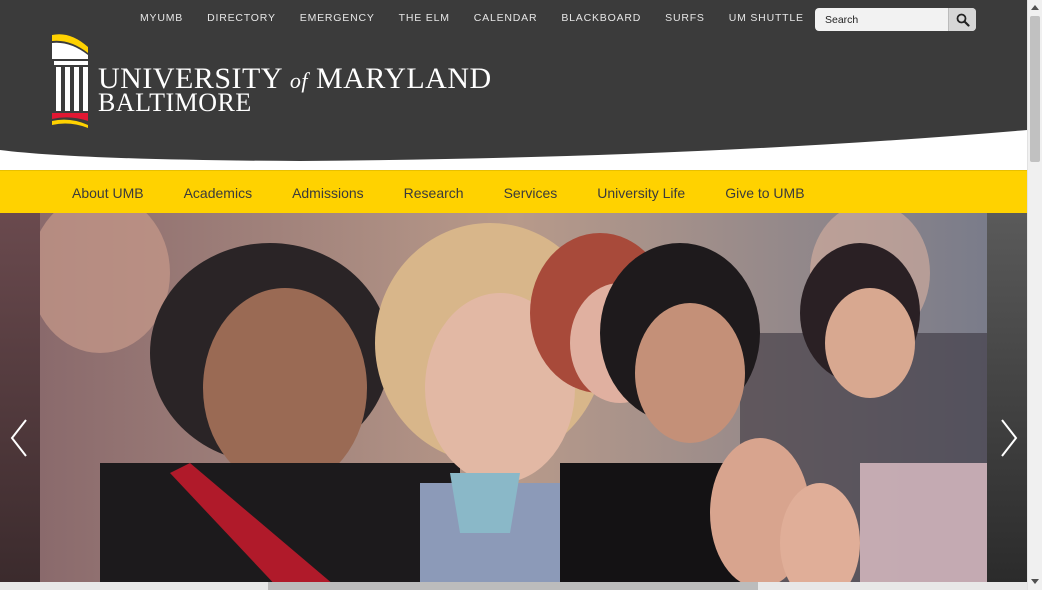  I want to click on chevron-right-icon, so click(1009, 438).